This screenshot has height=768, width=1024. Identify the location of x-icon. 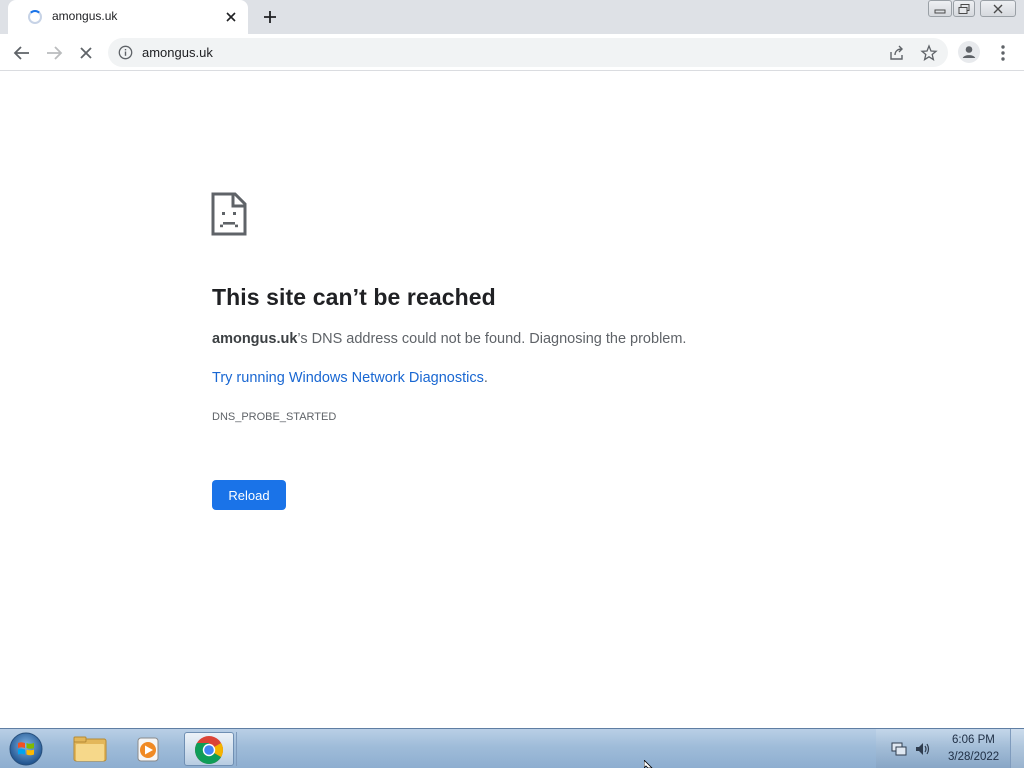
(86, 53).